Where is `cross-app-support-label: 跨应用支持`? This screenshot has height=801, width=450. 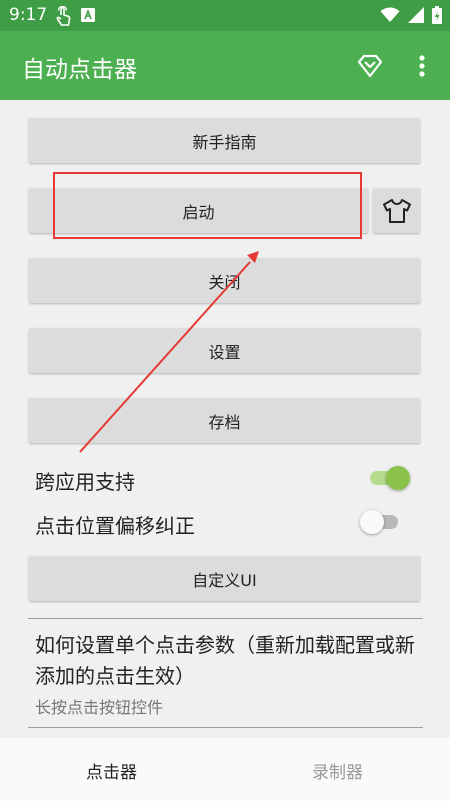 cross-app-support-label: 跨应用支持 is located at coordinates (85, 482).